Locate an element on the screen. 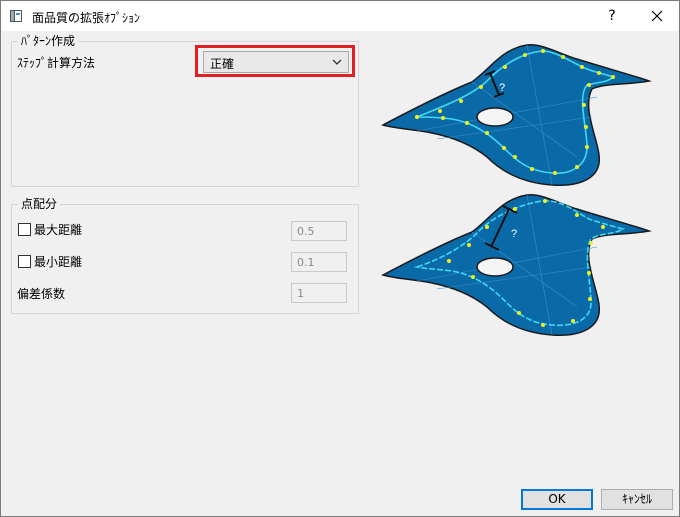 The image size is (680, 517). min-distance-label: 最小距離 is located at coordinates (58, 261).